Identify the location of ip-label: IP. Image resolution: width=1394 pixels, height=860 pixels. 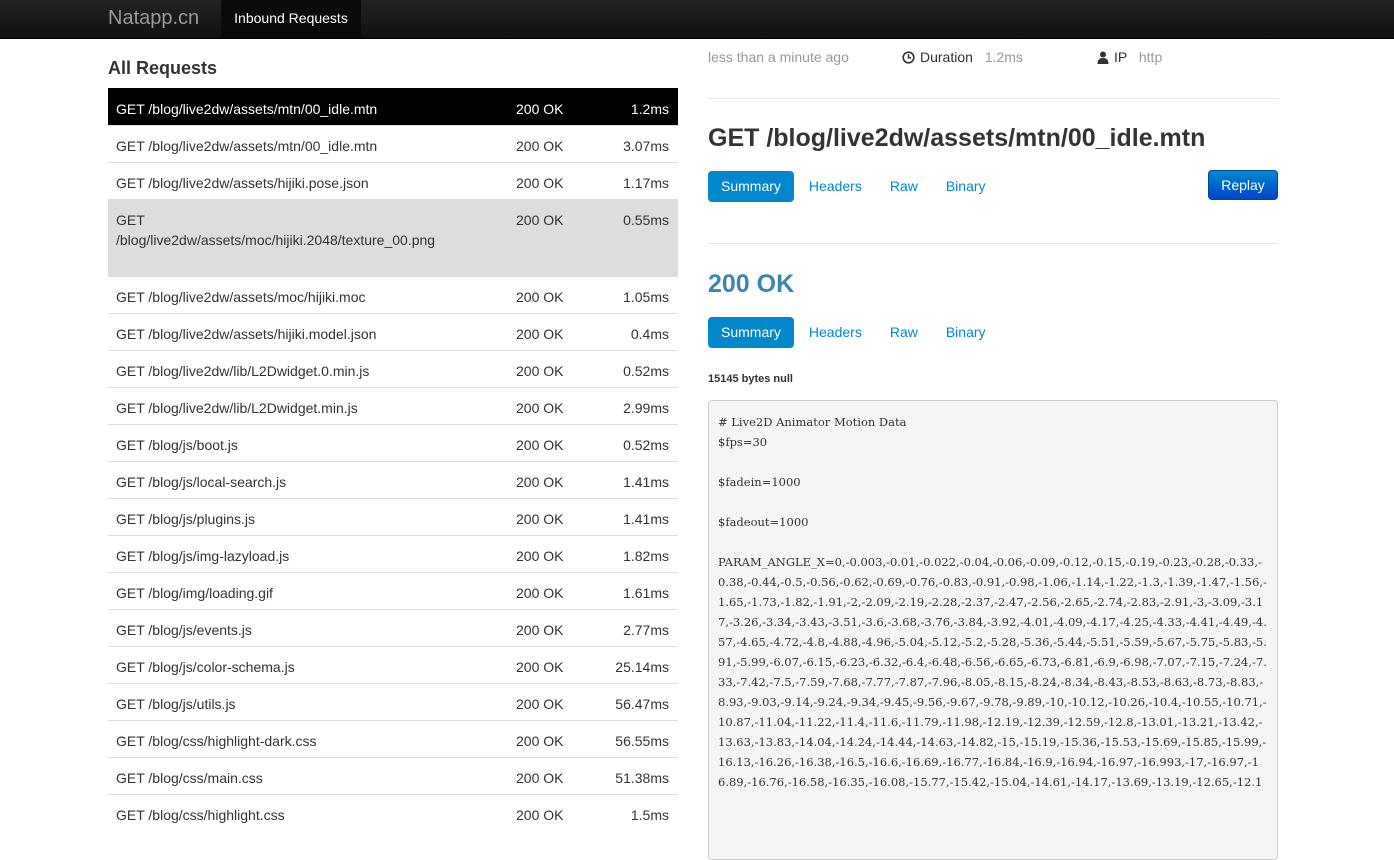
(1120, 57).